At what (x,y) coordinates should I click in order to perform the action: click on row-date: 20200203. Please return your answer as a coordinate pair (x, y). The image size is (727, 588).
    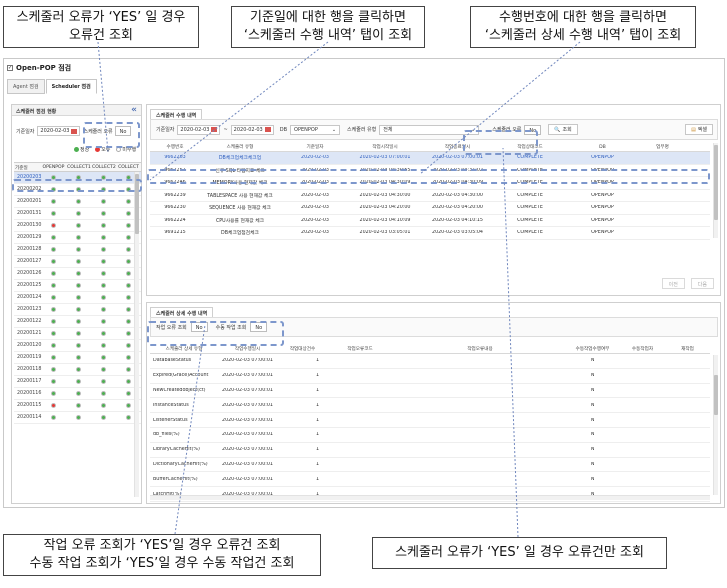
    Looking at the image, I should click on (29, 177).